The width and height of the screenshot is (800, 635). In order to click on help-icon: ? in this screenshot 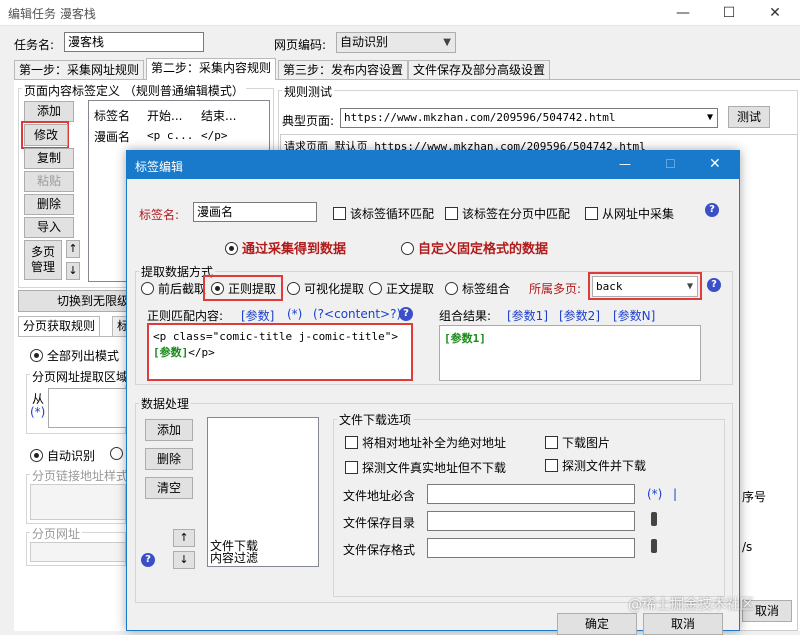, I will do `click(712, 210)`.